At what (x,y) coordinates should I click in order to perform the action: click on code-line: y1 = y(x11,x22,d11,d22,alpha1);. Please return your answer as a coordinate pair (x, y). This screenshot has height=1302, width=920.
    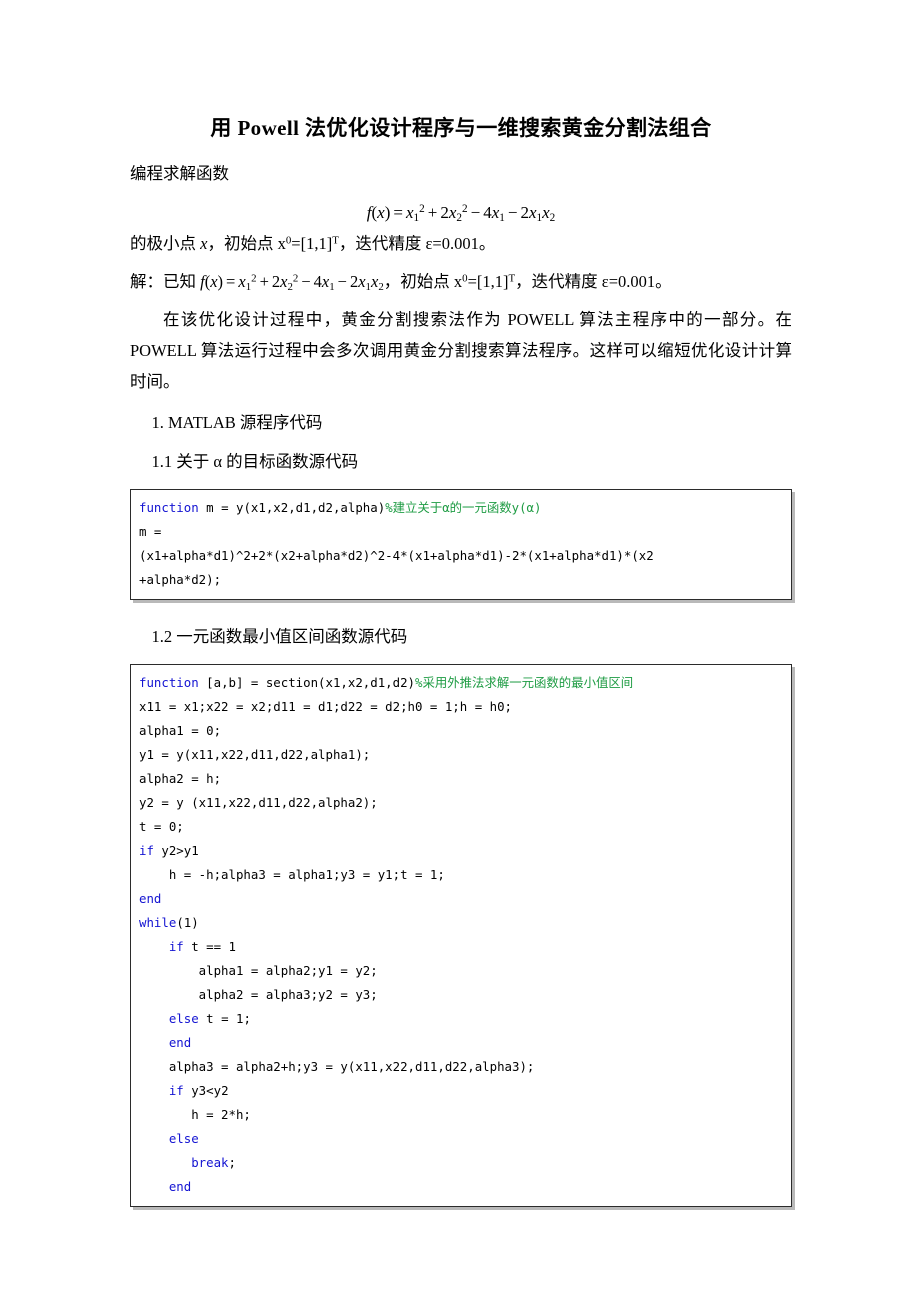
    Looking at the image, I should click on (465, 755).